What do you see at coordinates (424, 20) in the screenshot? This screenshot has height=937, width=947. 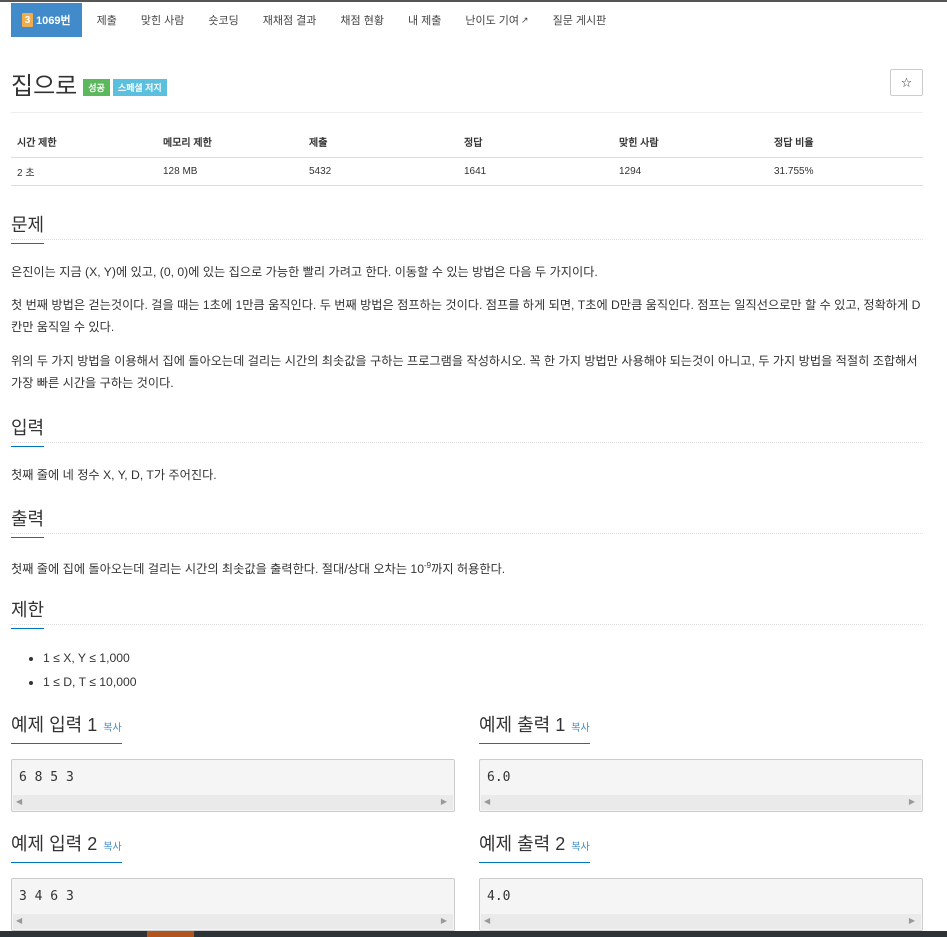 I see `nav-my-submissions: 내 제출` at bounding box center [424, 20].